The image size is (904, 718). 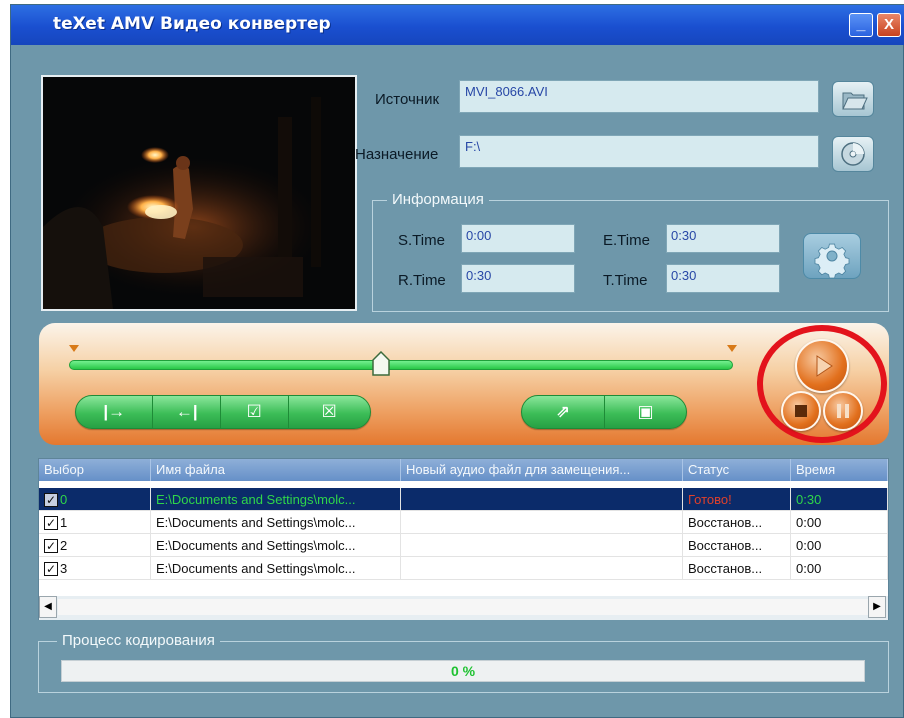 I want to click on window-title: teXet AMV Видео конвертер, so click(x=192, y=24).